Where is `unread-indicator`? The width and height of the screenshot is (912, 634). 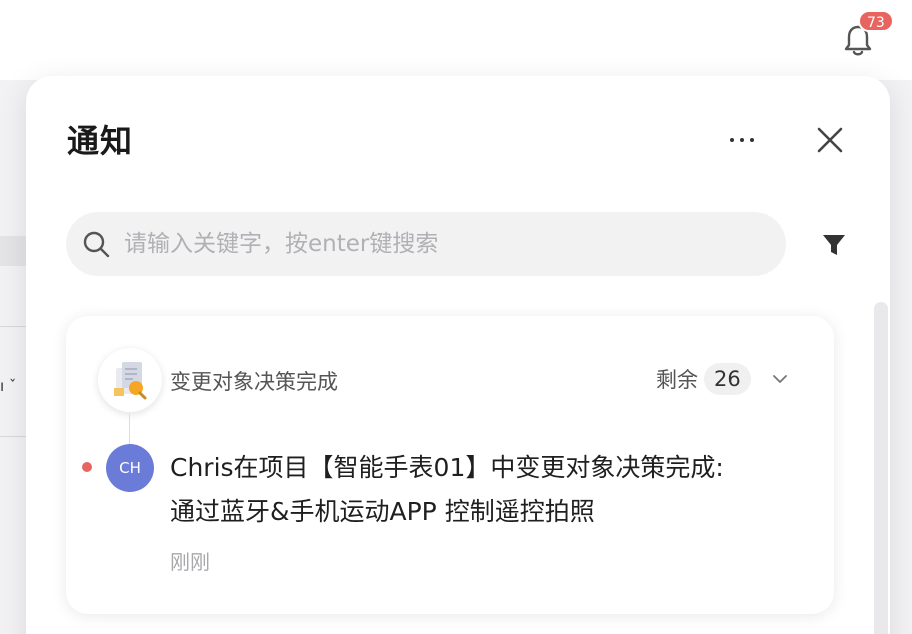
unread-indicator is located at coordinates (87, 467).